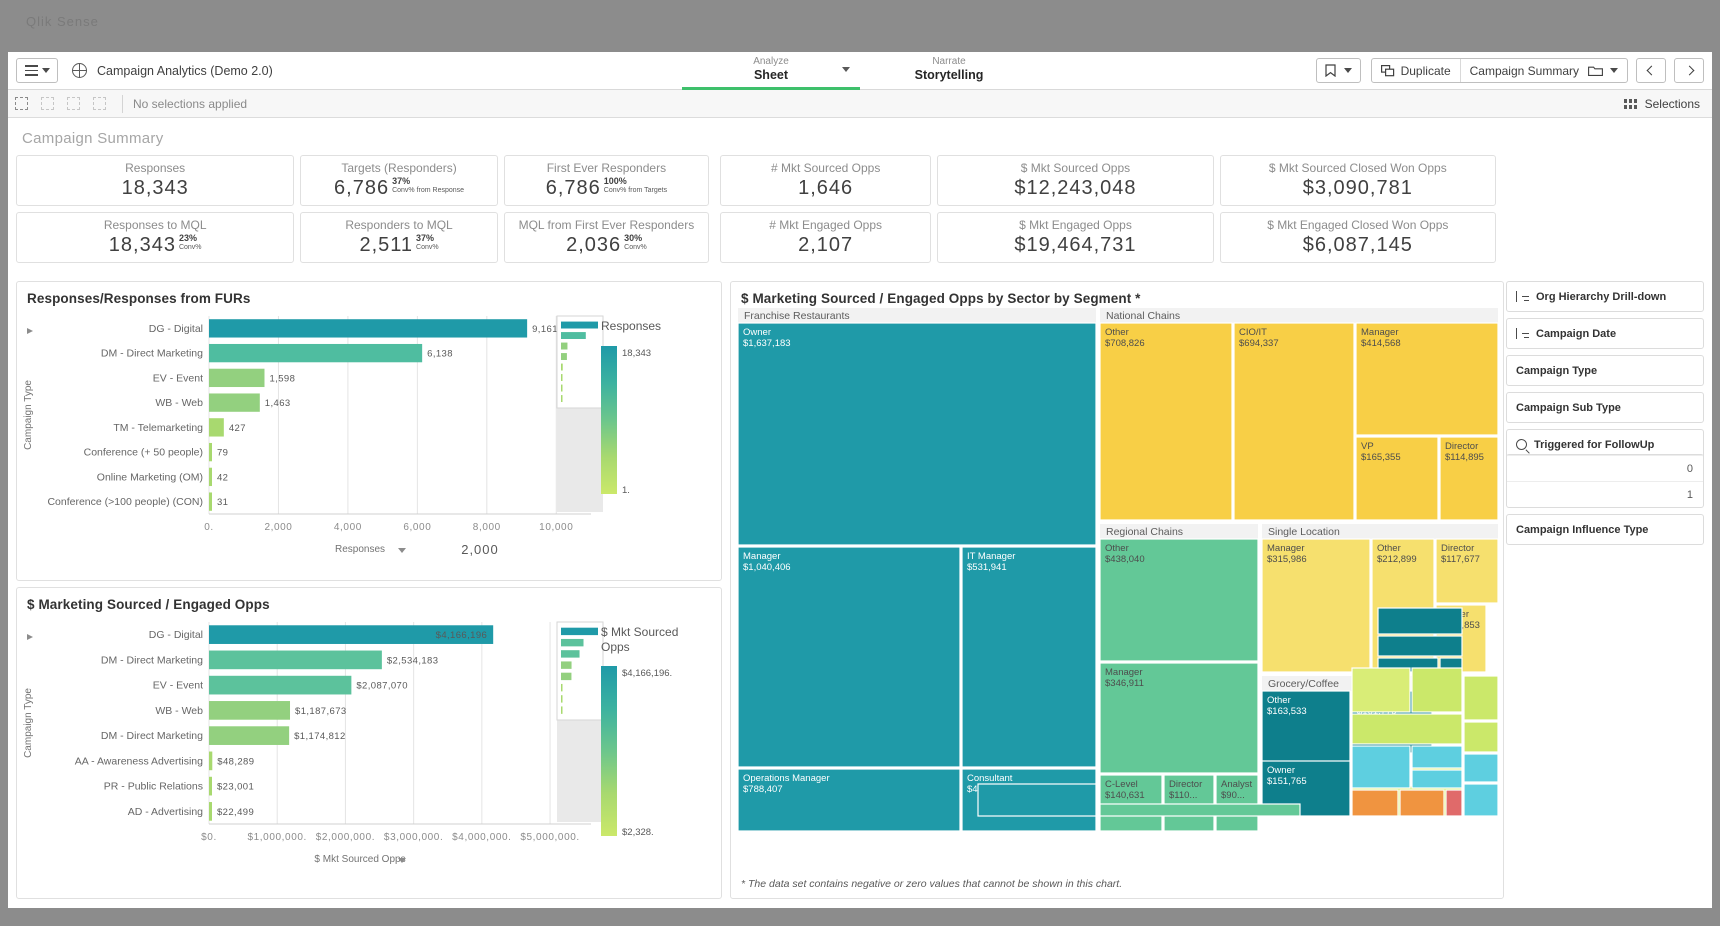  Describe the element at coordinates (849, 800) in the screenshot. I see `treemap-tile: Operations Manager$788,407` at that location.